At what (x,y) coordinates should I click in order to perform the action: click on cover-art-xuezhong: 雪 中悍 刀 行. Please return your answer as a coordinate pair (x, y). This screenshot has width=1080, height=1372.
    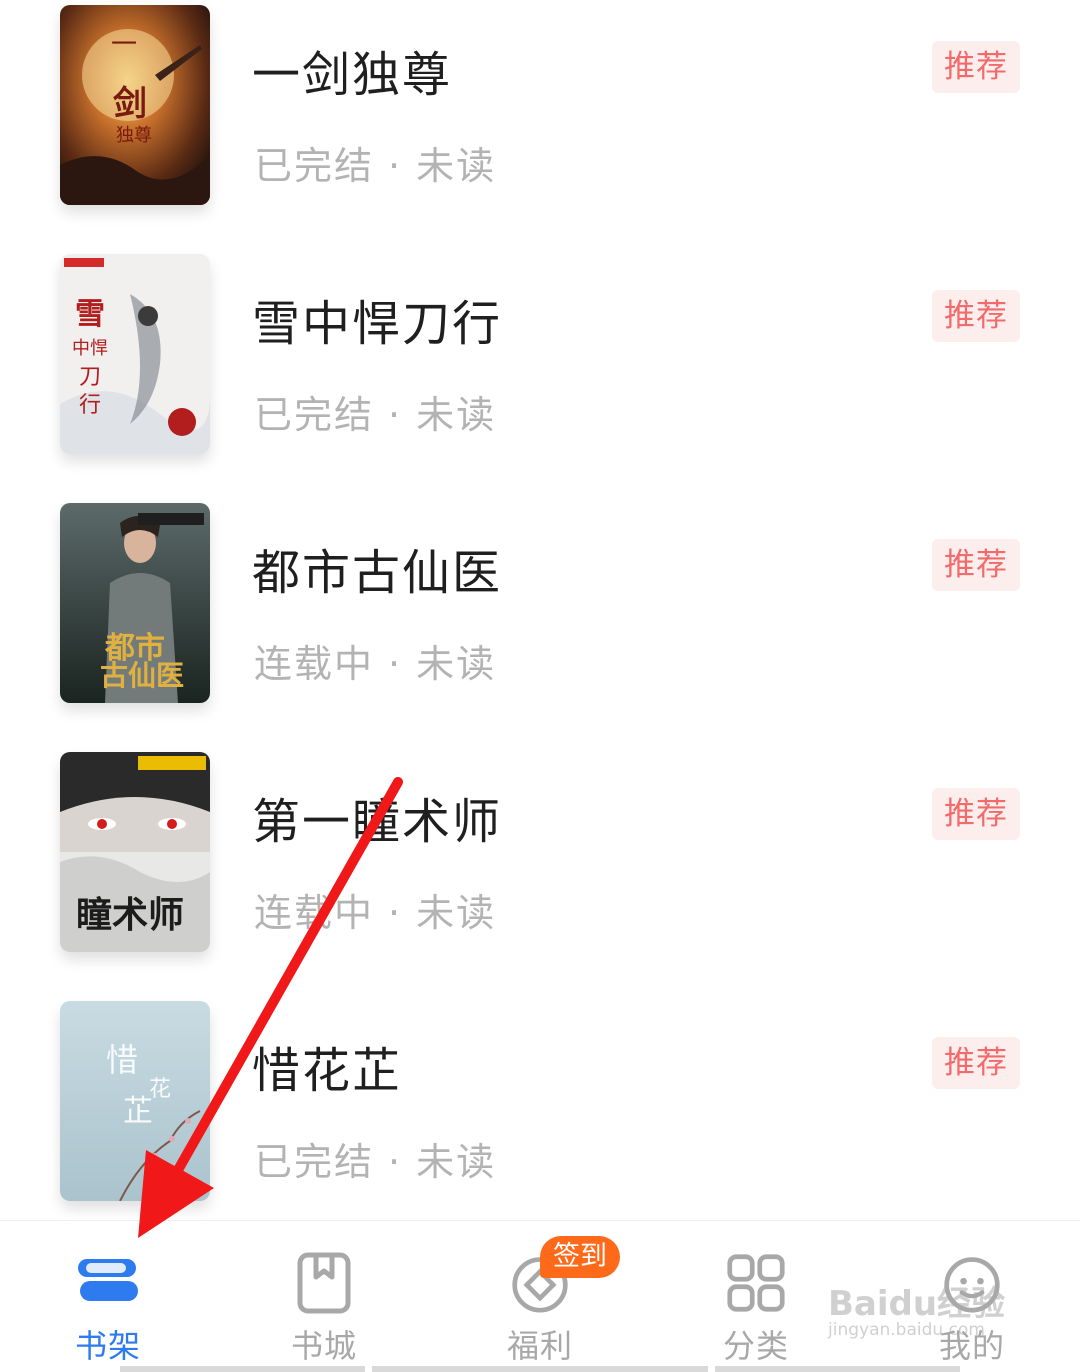
    Looking at the image, I should click on (135, 354).